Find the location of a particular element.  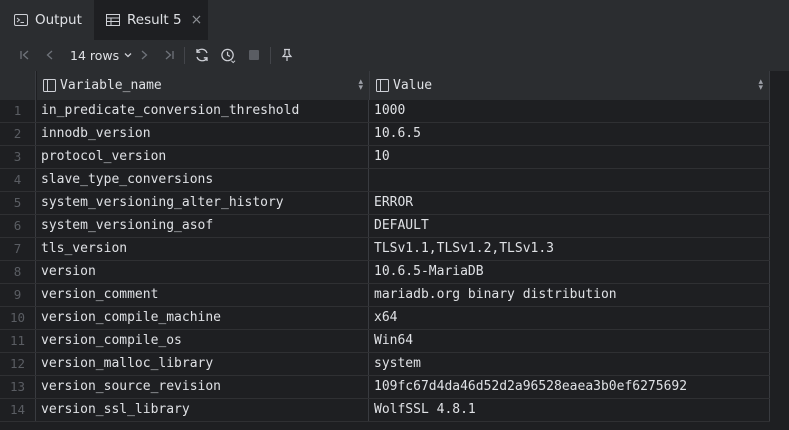

next-page-icon is located at coordinates (144, 55).